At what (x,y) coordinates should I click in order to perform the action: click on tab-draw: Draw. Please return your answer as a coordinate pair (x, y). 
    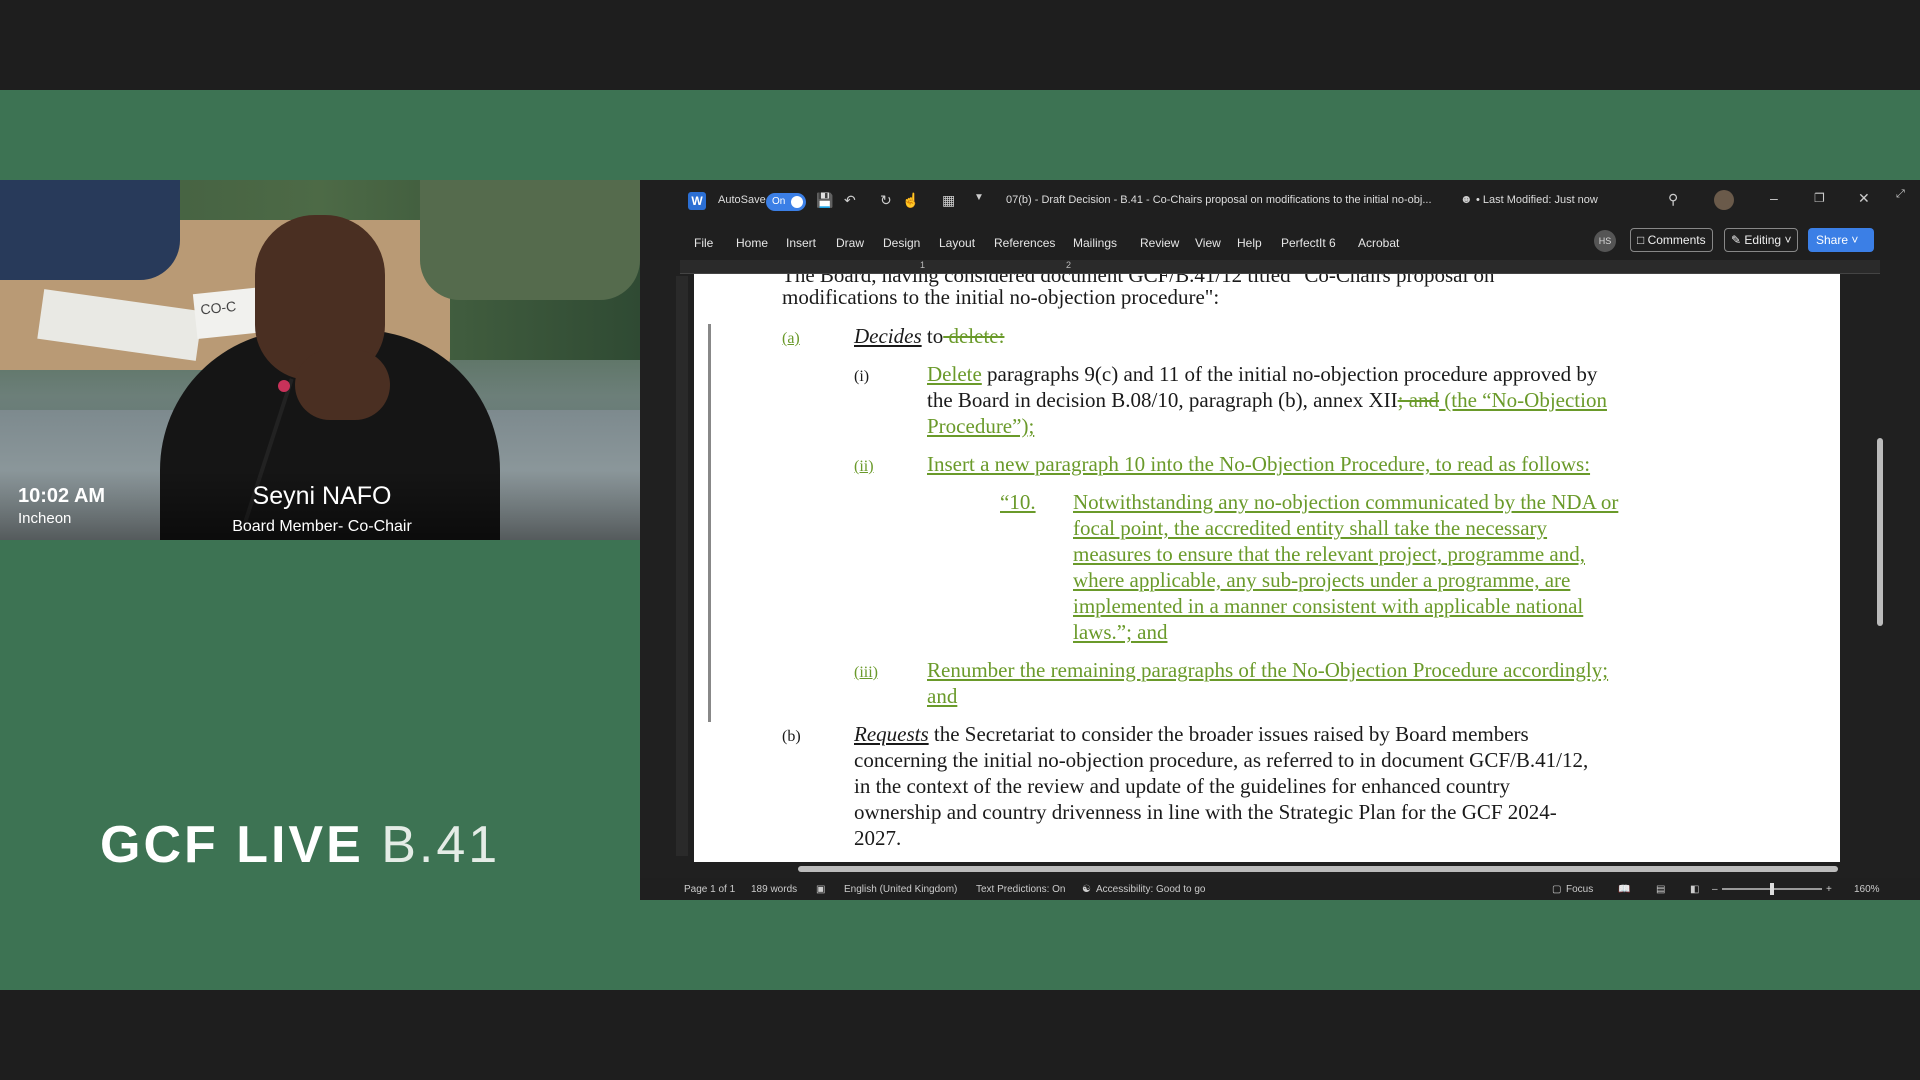
    Looking at the image, I should click on (850, 243).